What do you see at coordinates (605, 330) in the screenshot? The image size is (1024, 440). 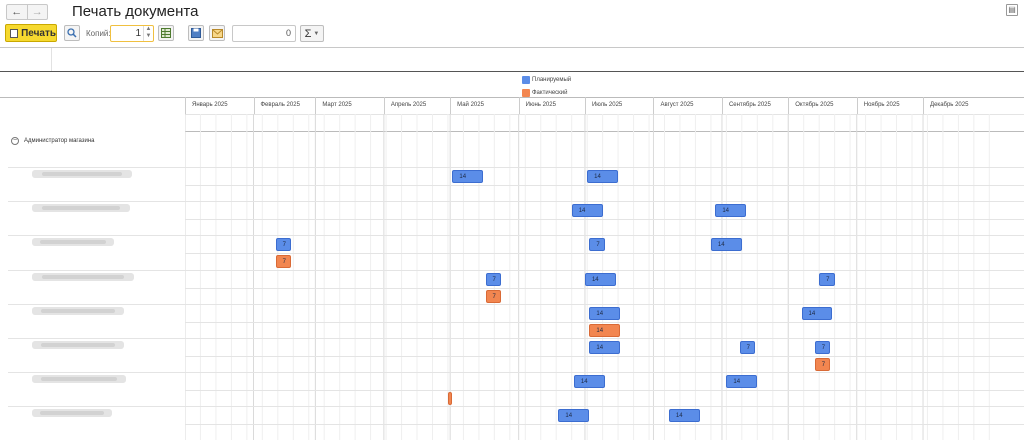 I see `actual-vacation-bar: 14` at bounding box center [605, 330].